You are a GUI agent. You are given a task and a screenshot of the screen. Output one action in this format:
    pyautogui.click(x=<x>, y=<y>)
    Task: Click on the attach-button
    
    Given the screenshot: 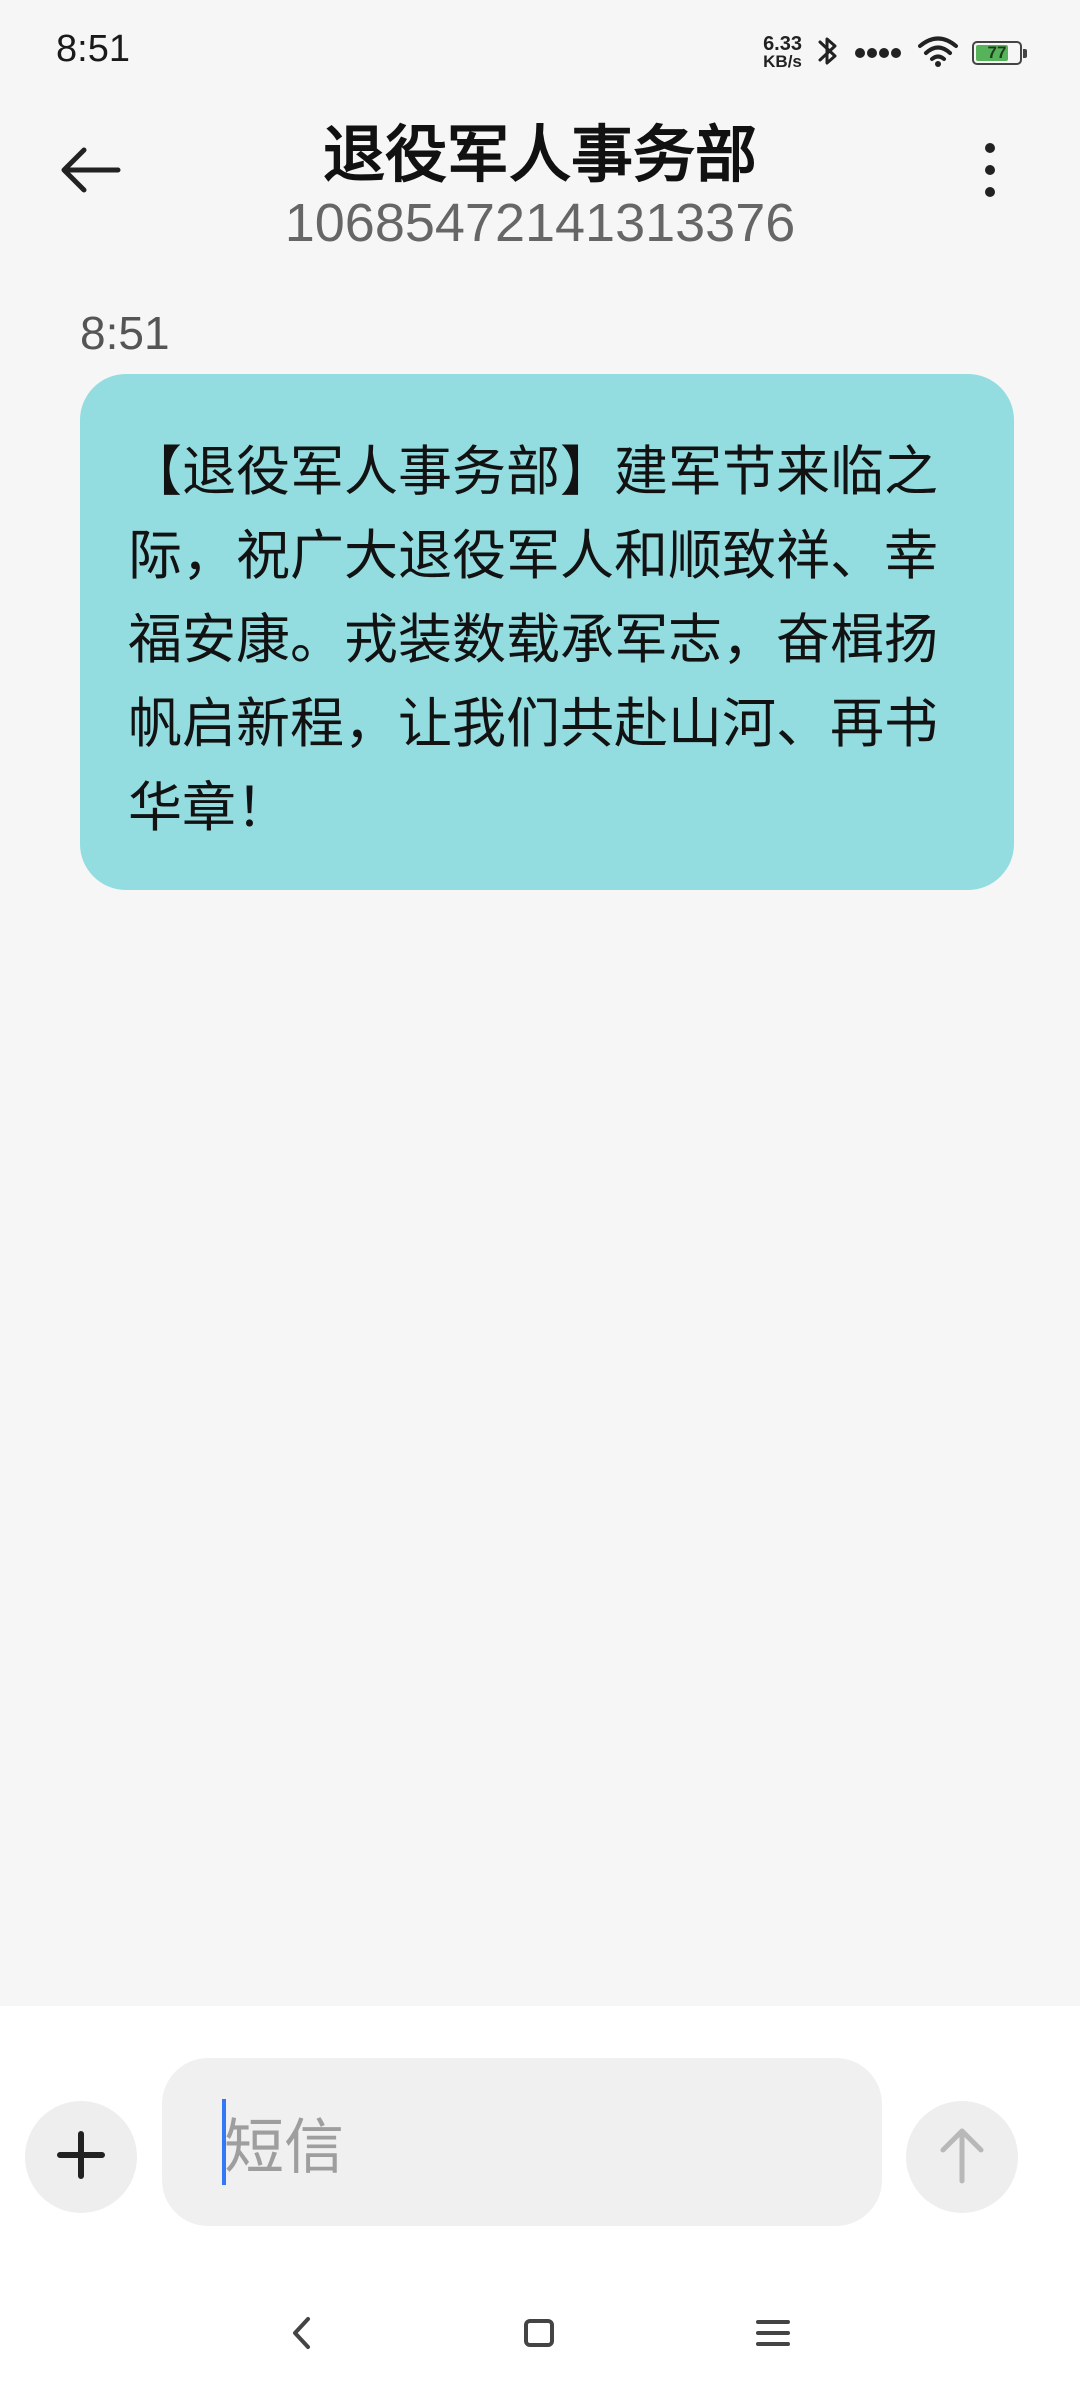 What is the action you would take?
    pyautogui.click(x=81, y=2157)
    